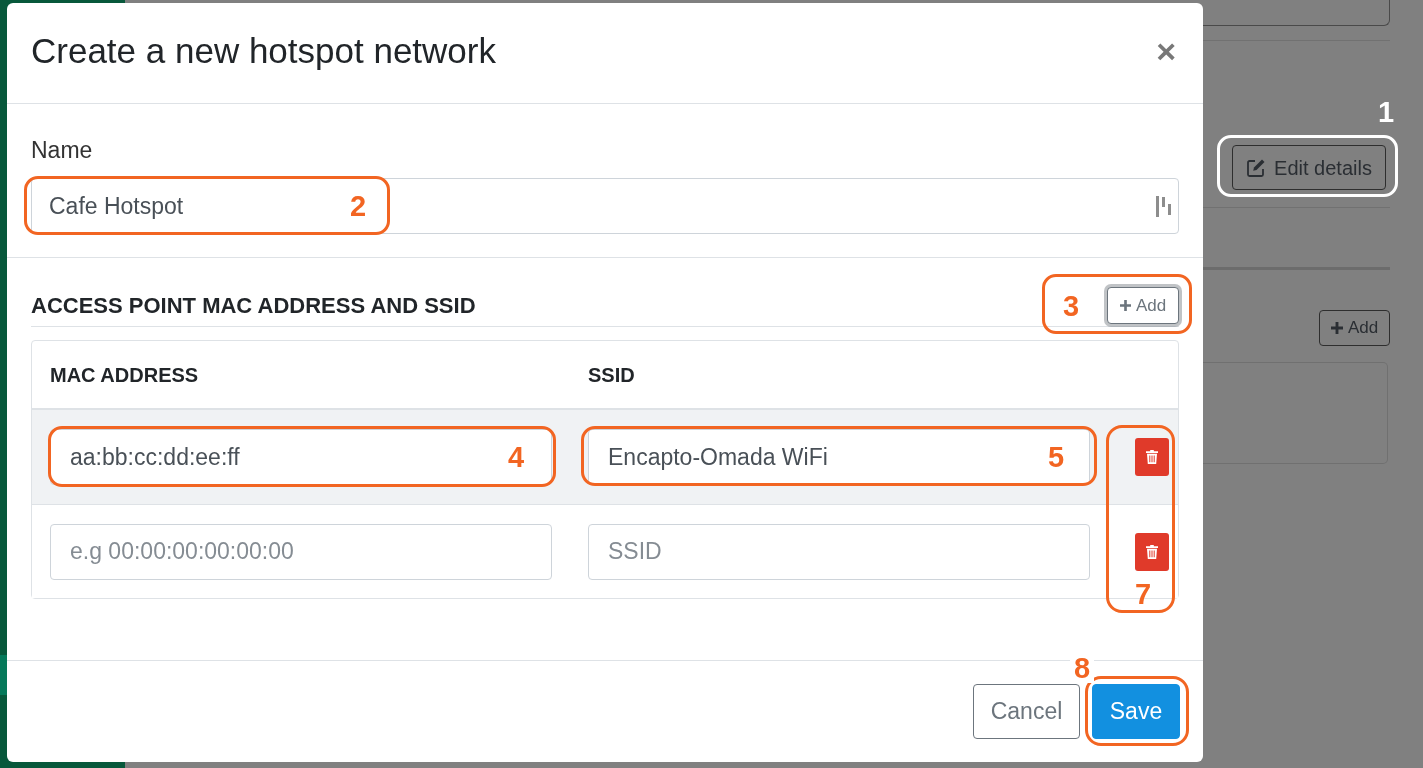 The width and height of the screenshot is (1423, 768). Describe the element at coordinates (1309, 167) in the screenshot. I see `edit-details-button: Edit details` at that location.